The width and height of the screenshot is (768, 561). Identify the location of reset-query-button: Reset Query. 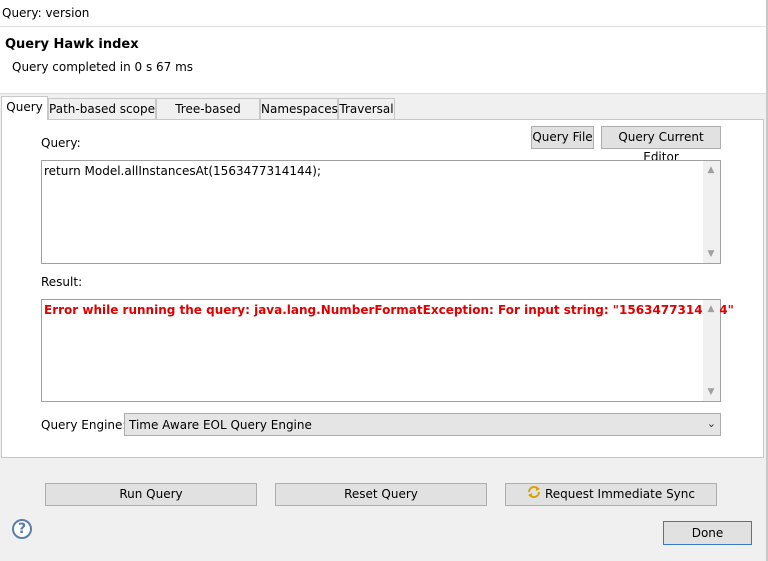
(381, 494).